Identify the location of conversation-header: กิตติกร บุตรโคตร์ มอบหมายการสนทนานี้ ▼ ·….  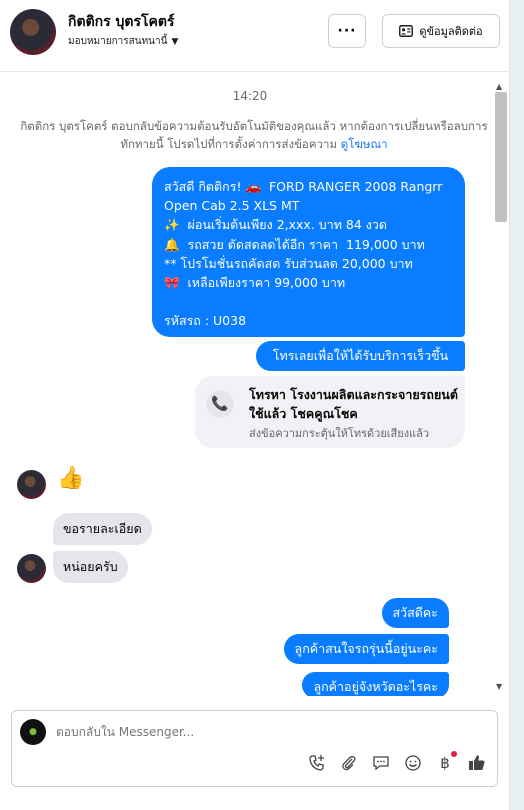
(255, 36).